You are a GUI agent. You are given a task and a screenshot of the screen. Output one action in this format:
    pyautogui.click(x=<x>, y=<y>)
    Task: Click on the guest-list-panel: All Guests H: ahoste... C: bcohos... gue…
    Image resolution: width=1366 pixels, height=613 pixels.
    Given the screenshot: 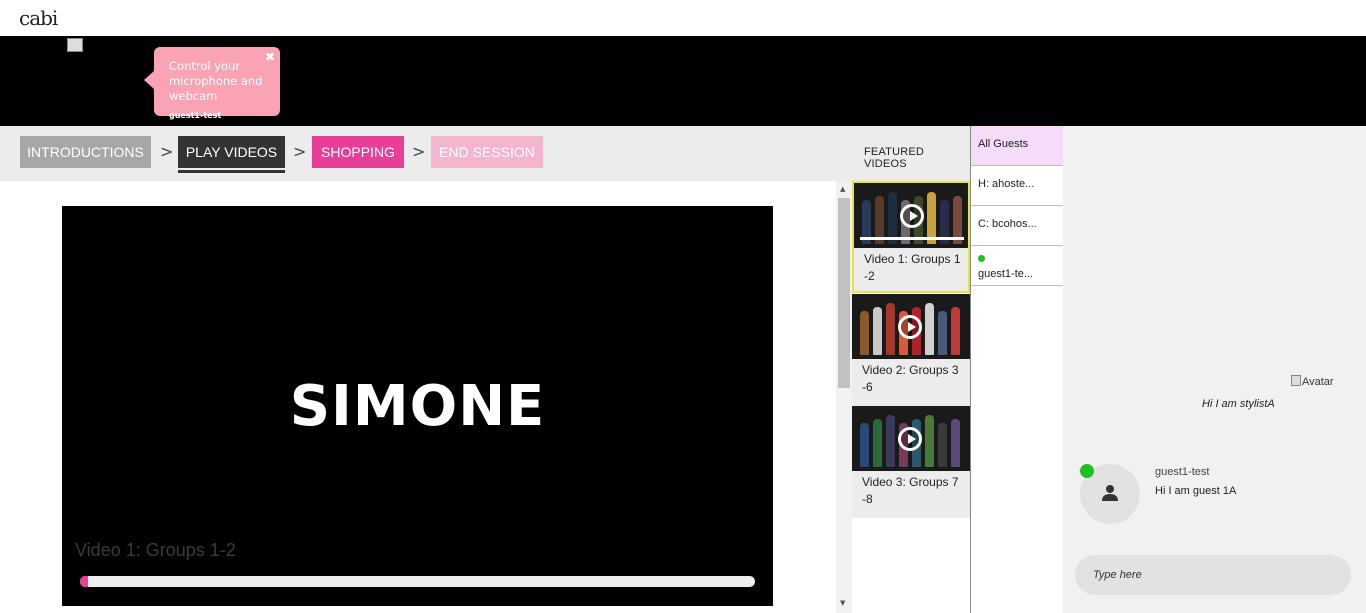 What is the action you would take?
    pyautogui.click(x=1016, y=369)
    